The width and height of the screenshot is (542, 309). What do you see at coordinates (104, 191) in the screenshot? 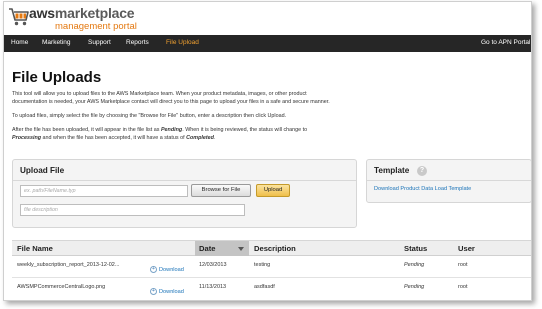
I see `file-path-input: ex. path/FileName.typ` at bounding box center [104, 191].